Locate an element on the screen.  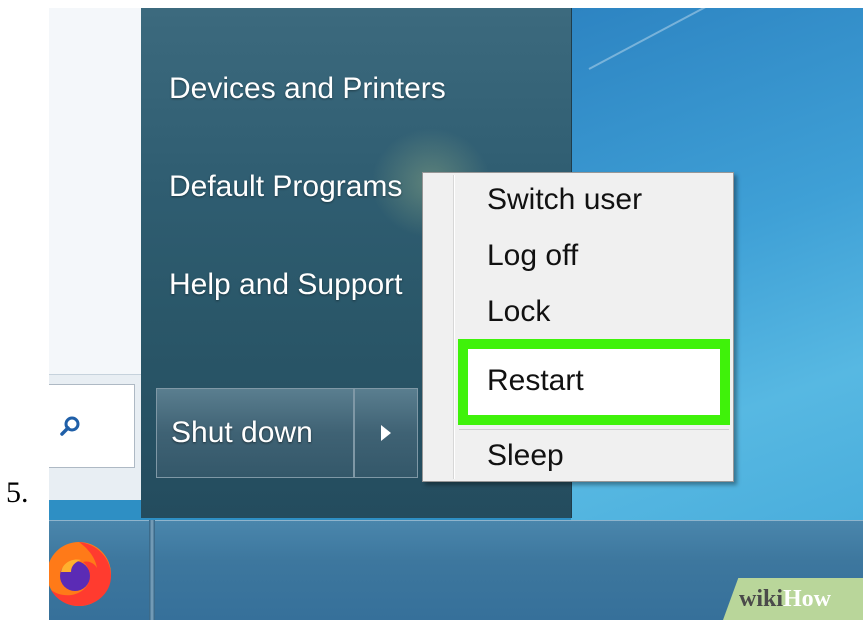
help-and-support-link: Help and Support is located at coordinates (286, 285).